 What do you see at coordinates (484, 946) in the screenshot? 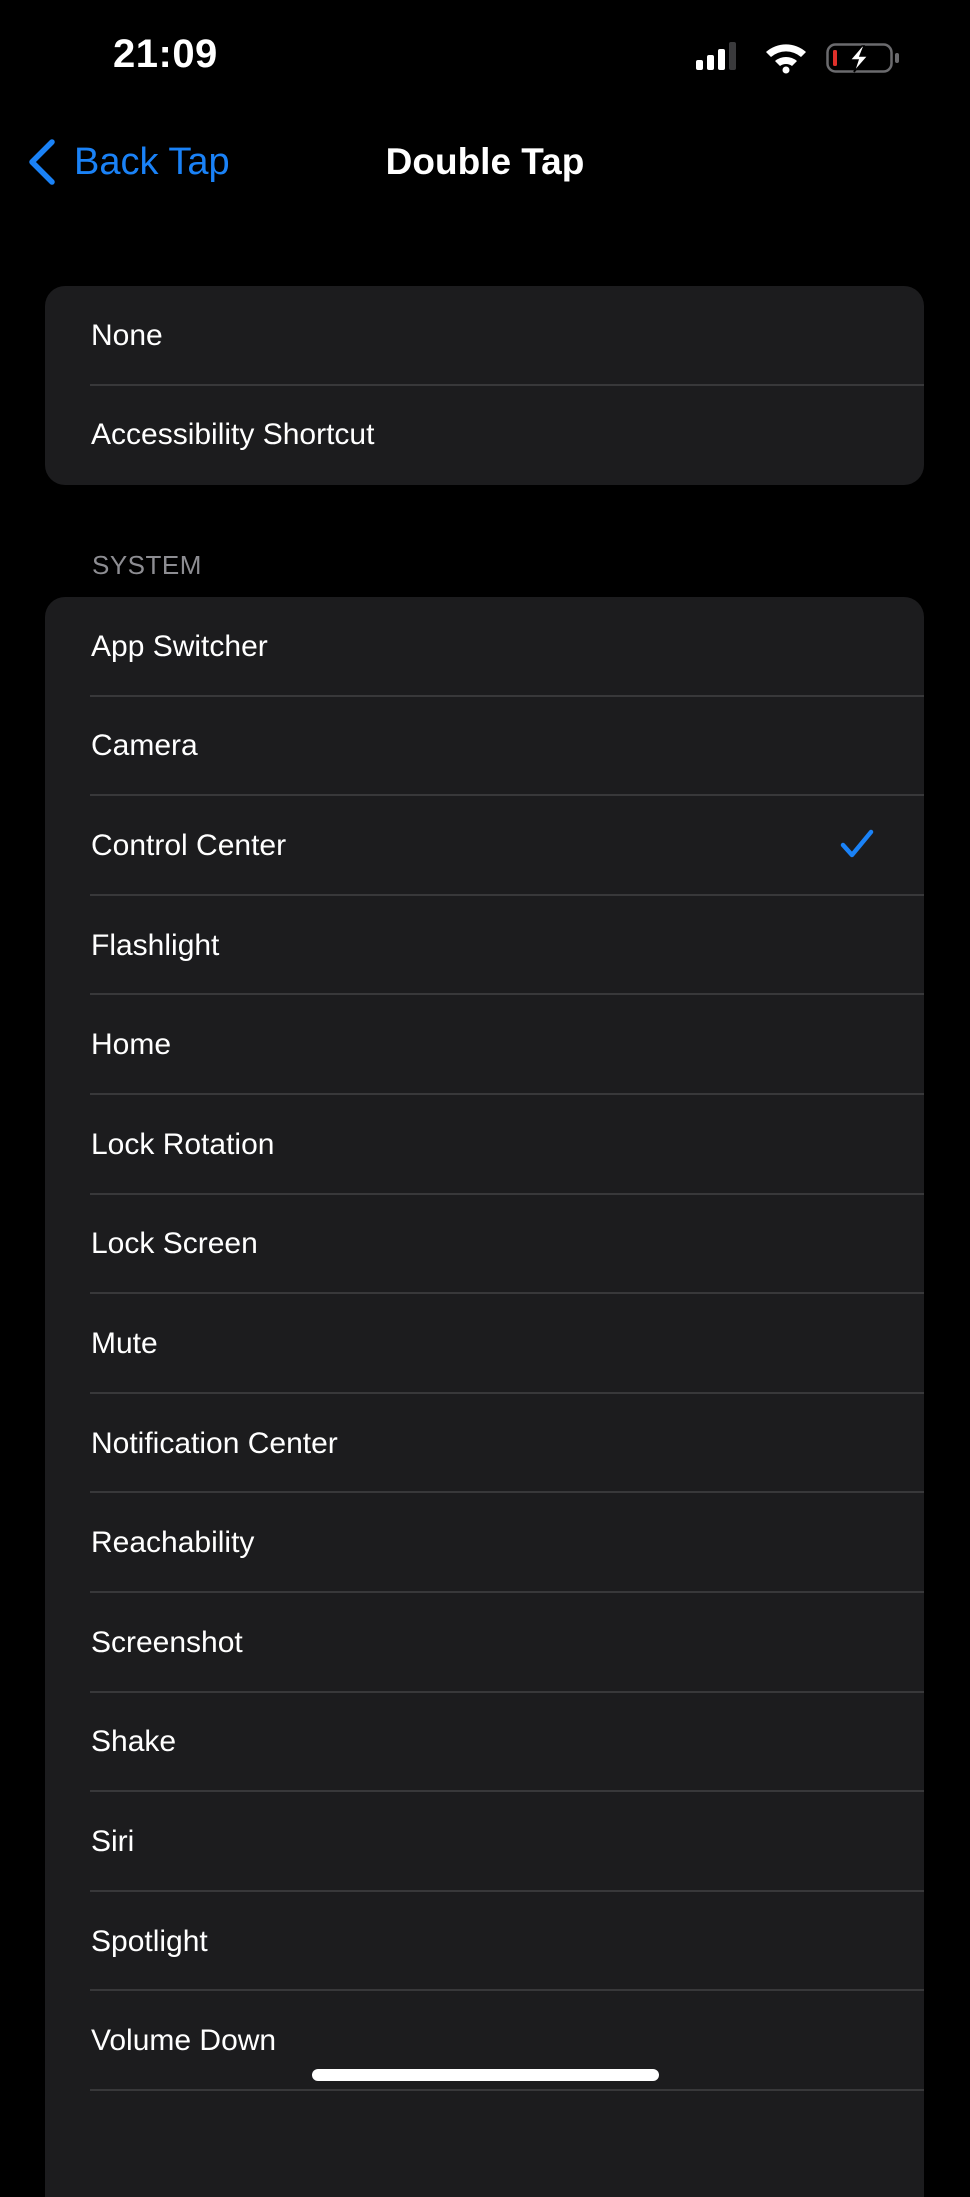
I see `option-flashlight: Flashlight` at bounding box center [484, 946].